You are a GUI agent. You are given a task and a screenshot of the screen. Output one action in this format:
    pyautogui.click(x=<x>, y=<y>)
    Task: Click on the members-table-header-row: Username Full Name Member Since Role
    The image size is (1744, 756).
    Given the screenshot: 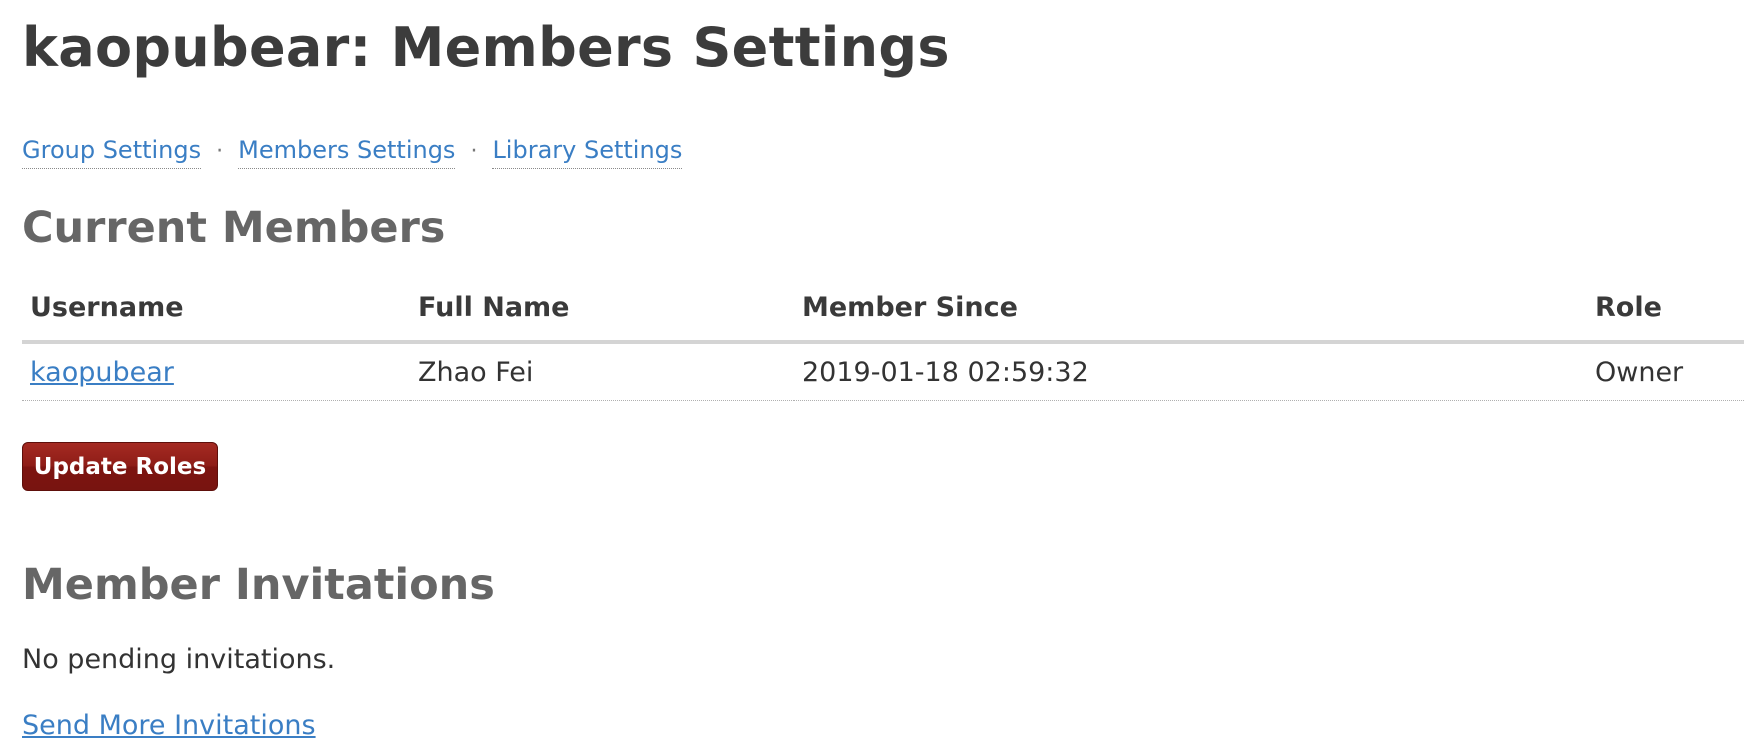 What is the action you would take?
    pyautogui.click(x=883, y=316)
    